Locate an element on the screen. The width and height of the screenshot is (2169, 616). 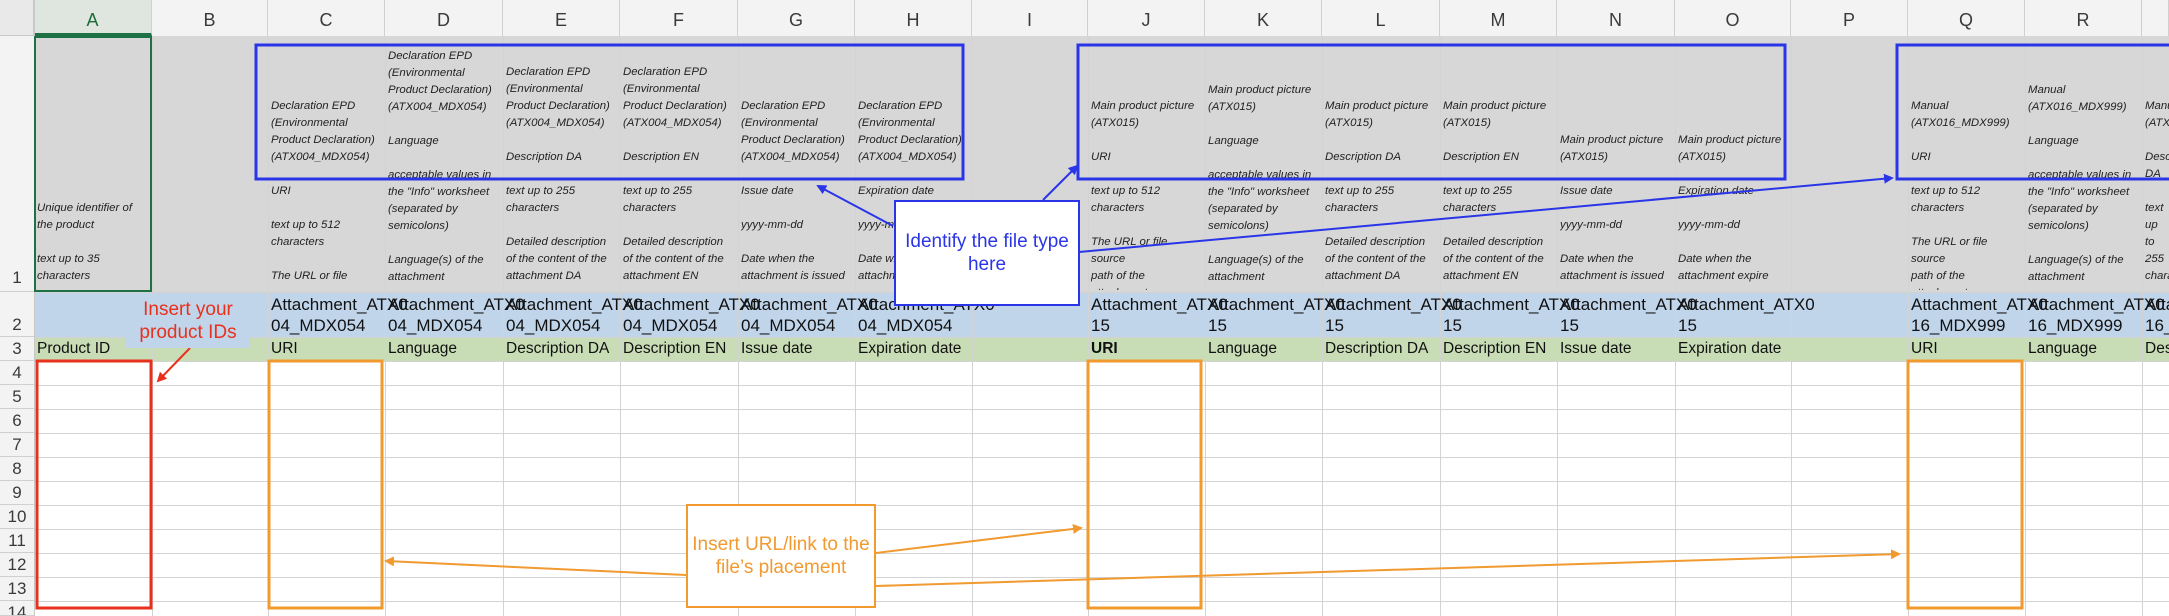
callout-url: Insert URL/link to the file’s placement is located at coordinates (781, 556).